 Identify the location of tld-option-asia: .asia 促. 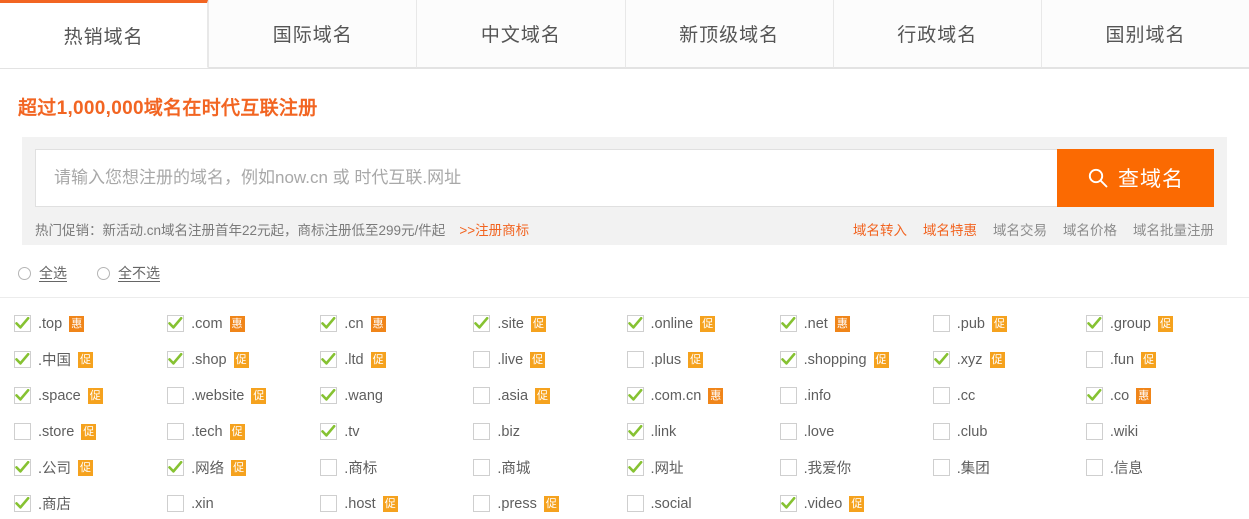
(549, 395).